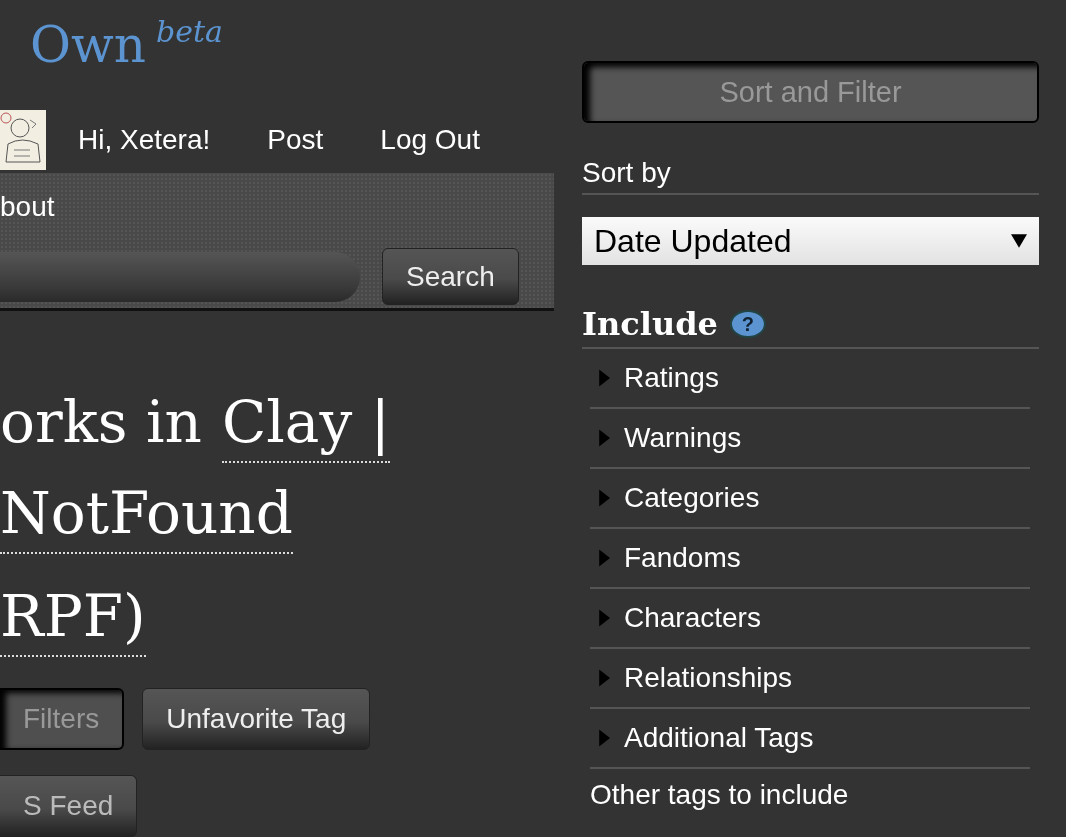  What do you see at coordinates (810, 619) in the screenshot?
I see `filter-group-toggle: Characters` at bounding box center [810, 619].